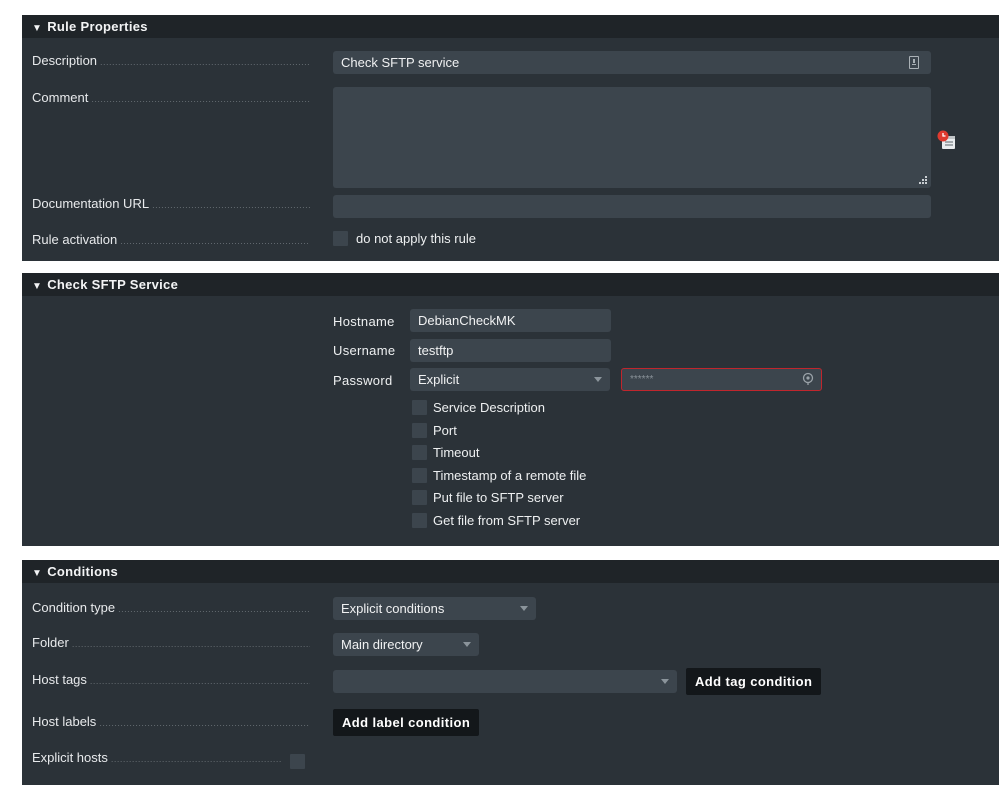  I want to click on conditions-header: ▼ Conditions, so click(510, 571).